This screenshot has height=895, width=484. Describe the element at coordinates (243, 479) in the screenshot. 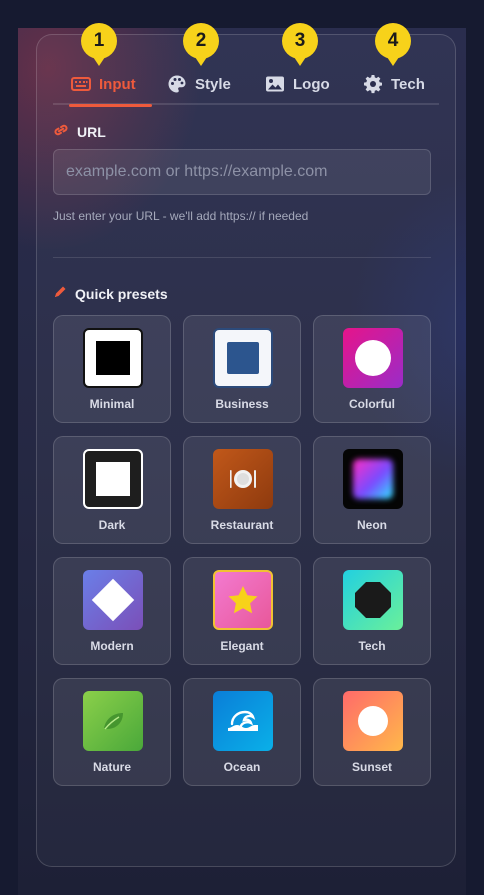

I see `restaurant-preset-icon` at that location.